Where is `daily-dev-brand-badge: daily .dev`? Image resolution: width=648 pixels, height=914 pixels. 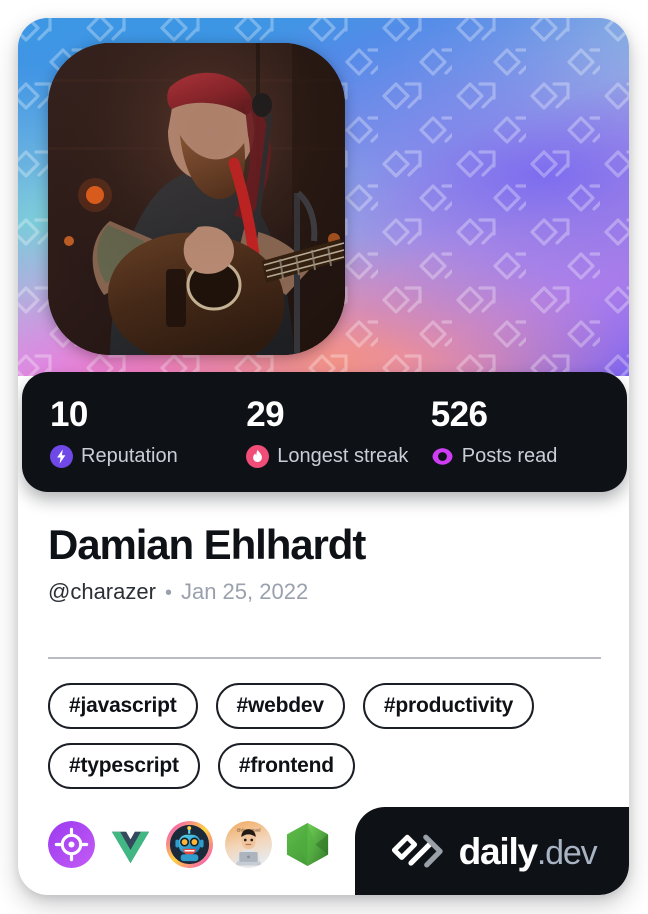
daily-dev-brand-badge: daily .dev is located at coordinates (492, 851).